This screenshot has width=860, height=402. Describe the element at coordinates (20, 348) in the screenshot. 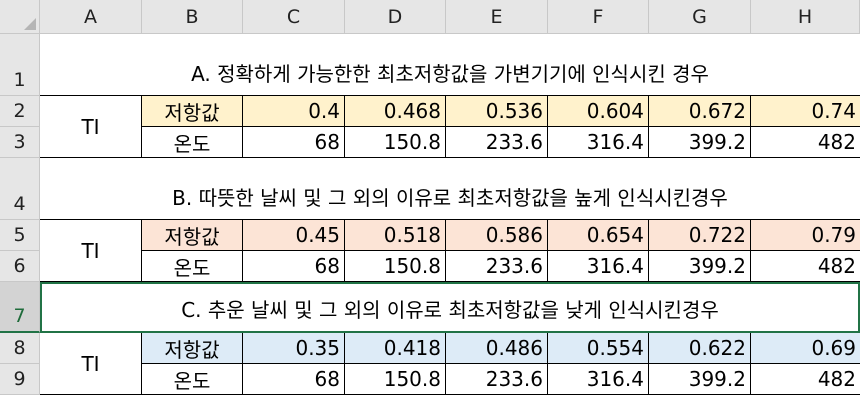

I see `row-header-8: 8` at that location.